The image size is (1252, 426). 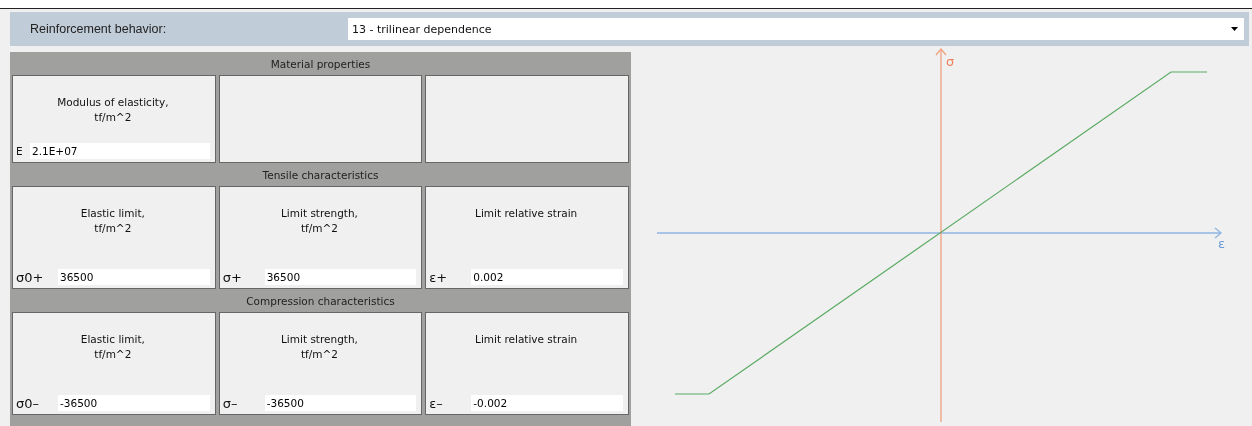 I want to click on symbol-label: σ+, so click(x=232, y=277).